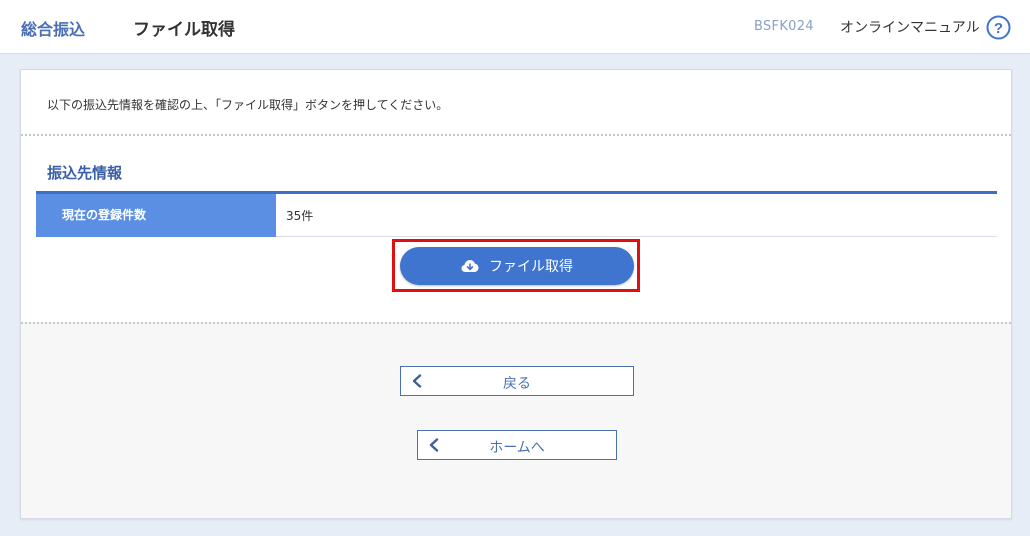 This screenshot has width=1030, height=536. What do you see at coordinates (156, 215) in the screenshot?
I see `table-header-registered-count: 現在の登録件数` at bounding box center [156, 215].